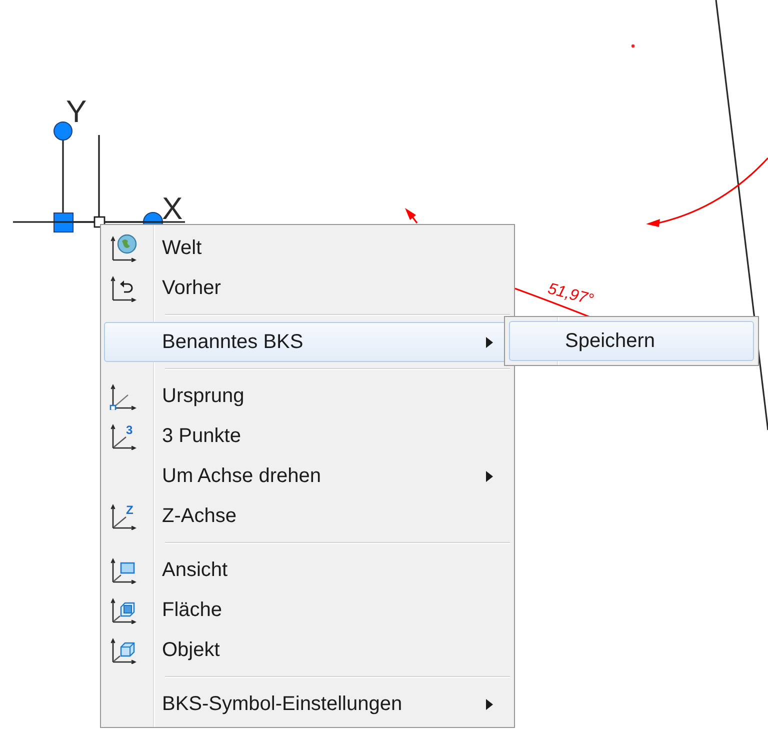  Describe the element at coordinates (123, 396) in the screenshot. I see `axes-origin-icon` at that location.